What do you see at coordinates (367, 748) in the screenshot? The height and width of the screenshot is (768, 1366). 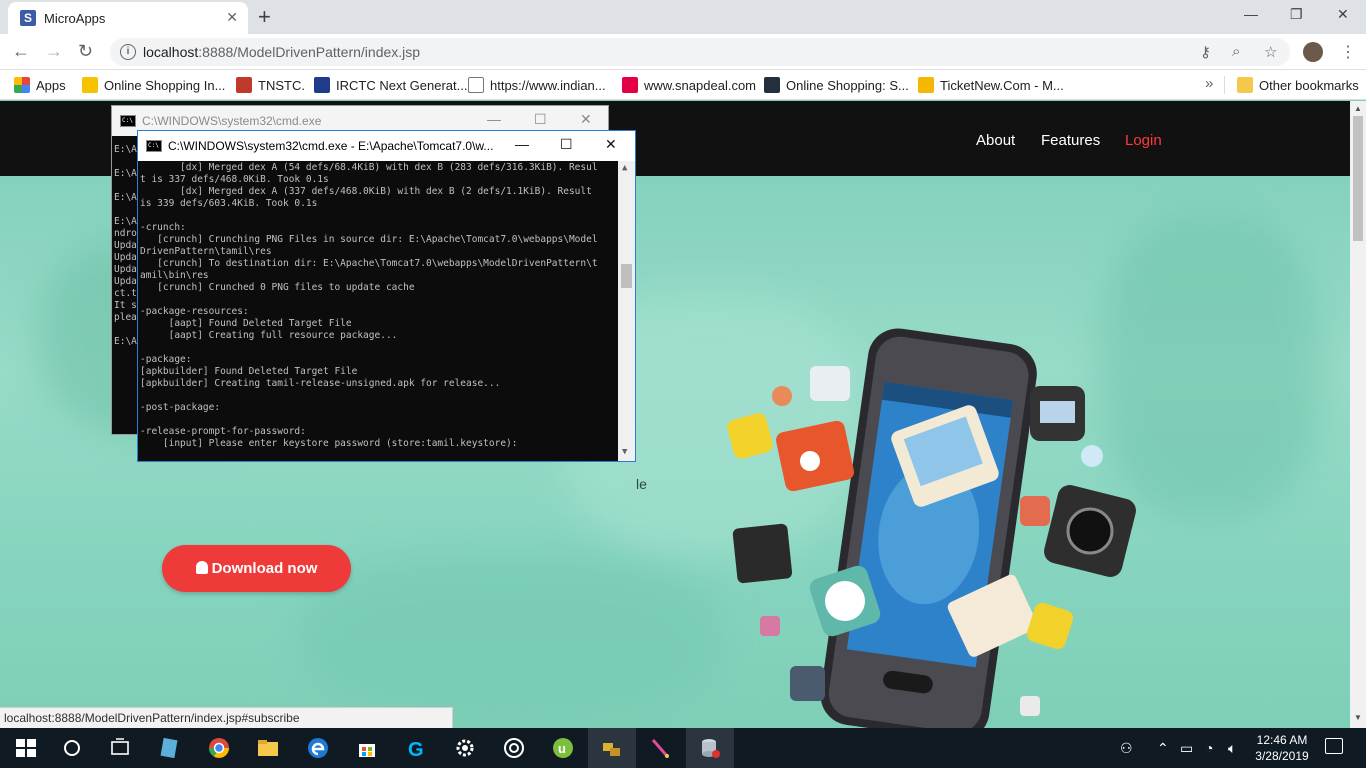 I see `store-icon` at bounding box center [367, 748].